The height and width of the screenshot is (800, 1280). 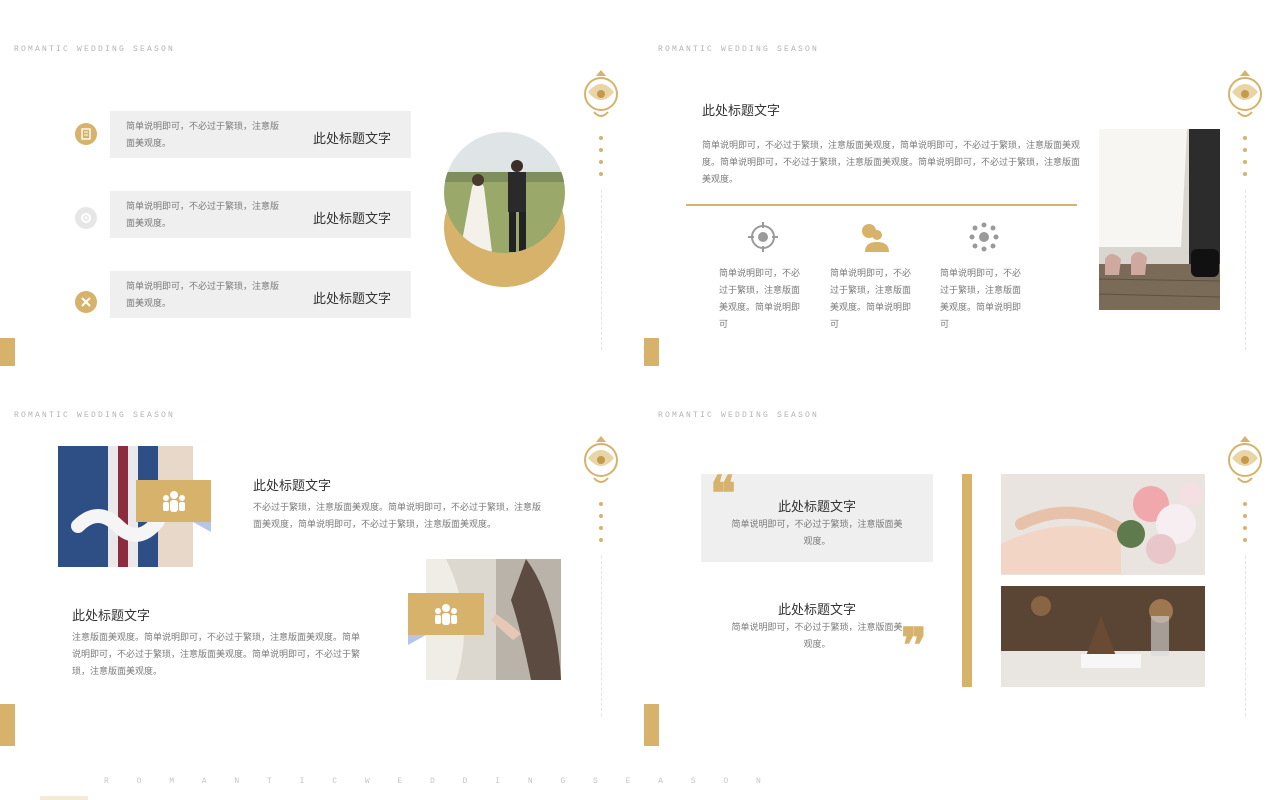 I want to click on network-icon, so click(x=984, y=237).